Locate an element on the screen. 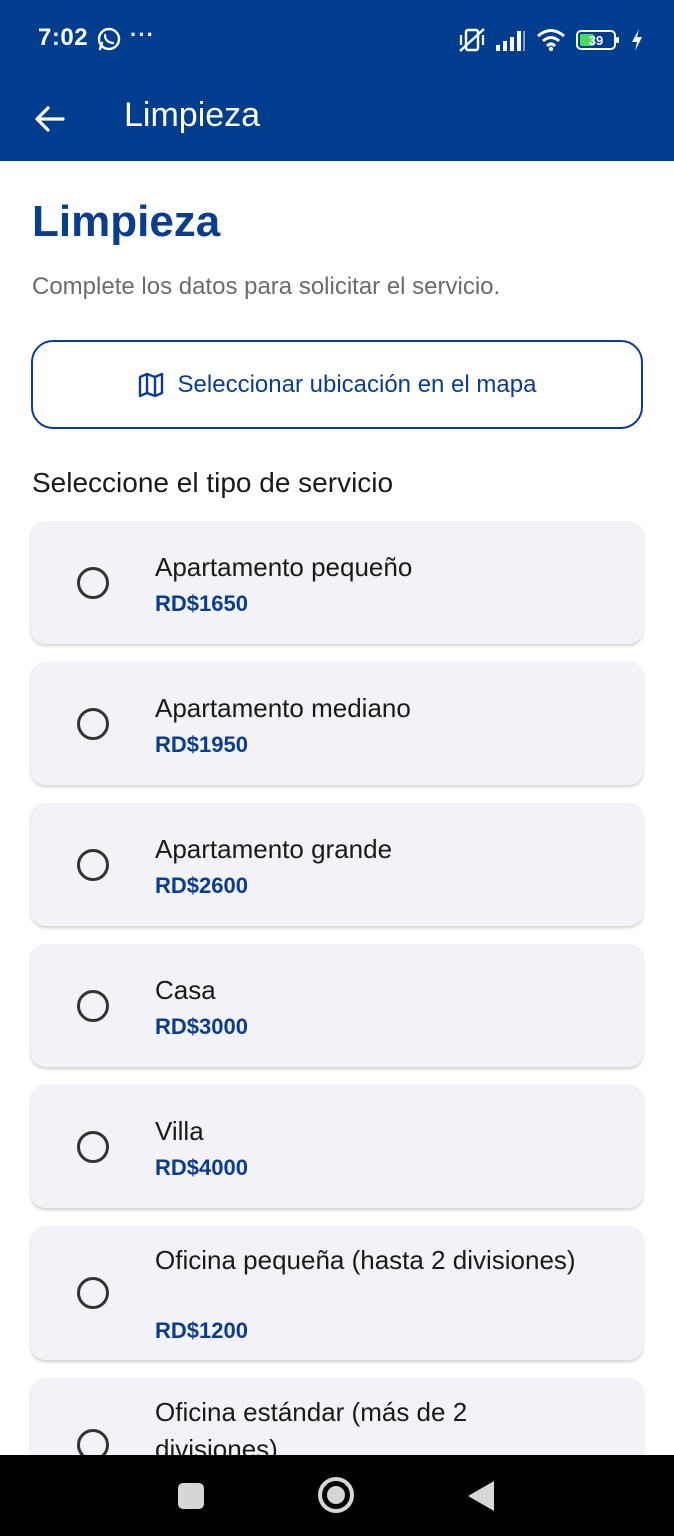 The height and width of the screenshot is (1536, 674). map-button-label: Seleccionar ubicación en el mapa is located at coordinates (357, 384).